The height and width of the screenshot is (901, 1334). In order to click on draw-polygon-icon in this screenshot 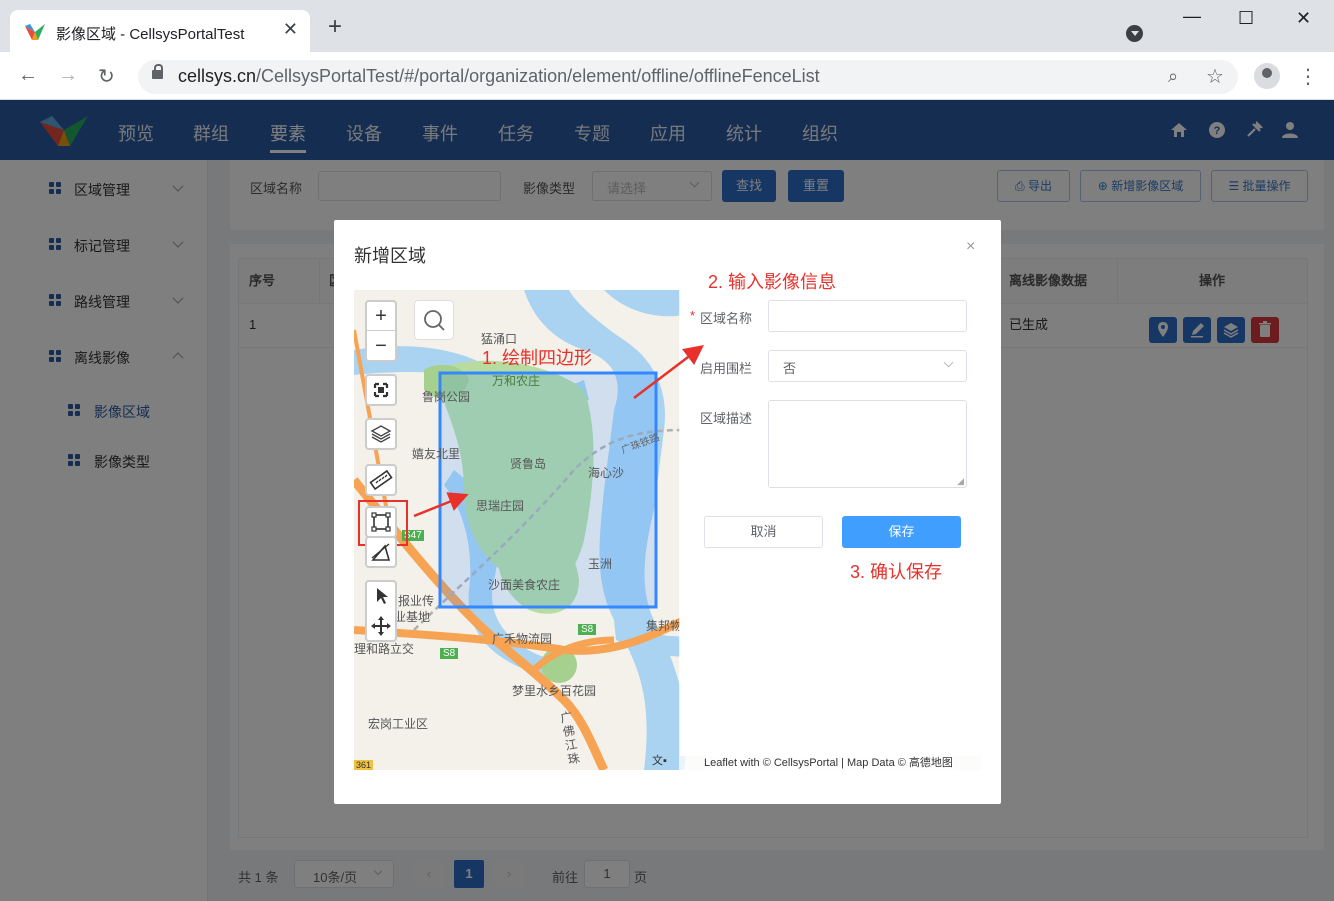, I will do `click(381, 552)`.